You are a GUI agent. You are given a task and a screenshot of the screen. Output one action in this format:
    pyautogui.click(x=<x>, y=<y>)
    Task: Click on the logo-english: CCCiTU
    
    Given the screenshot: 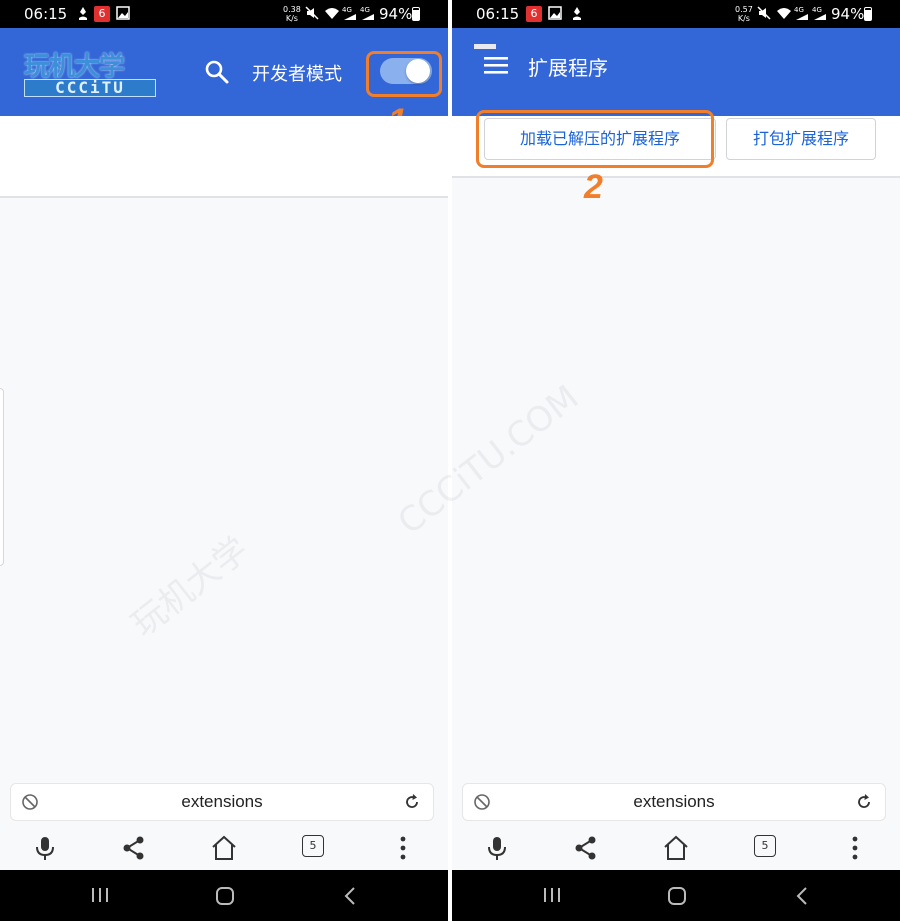 What is the action you would take?
    pyautogui.click(x=90, y=88)
    